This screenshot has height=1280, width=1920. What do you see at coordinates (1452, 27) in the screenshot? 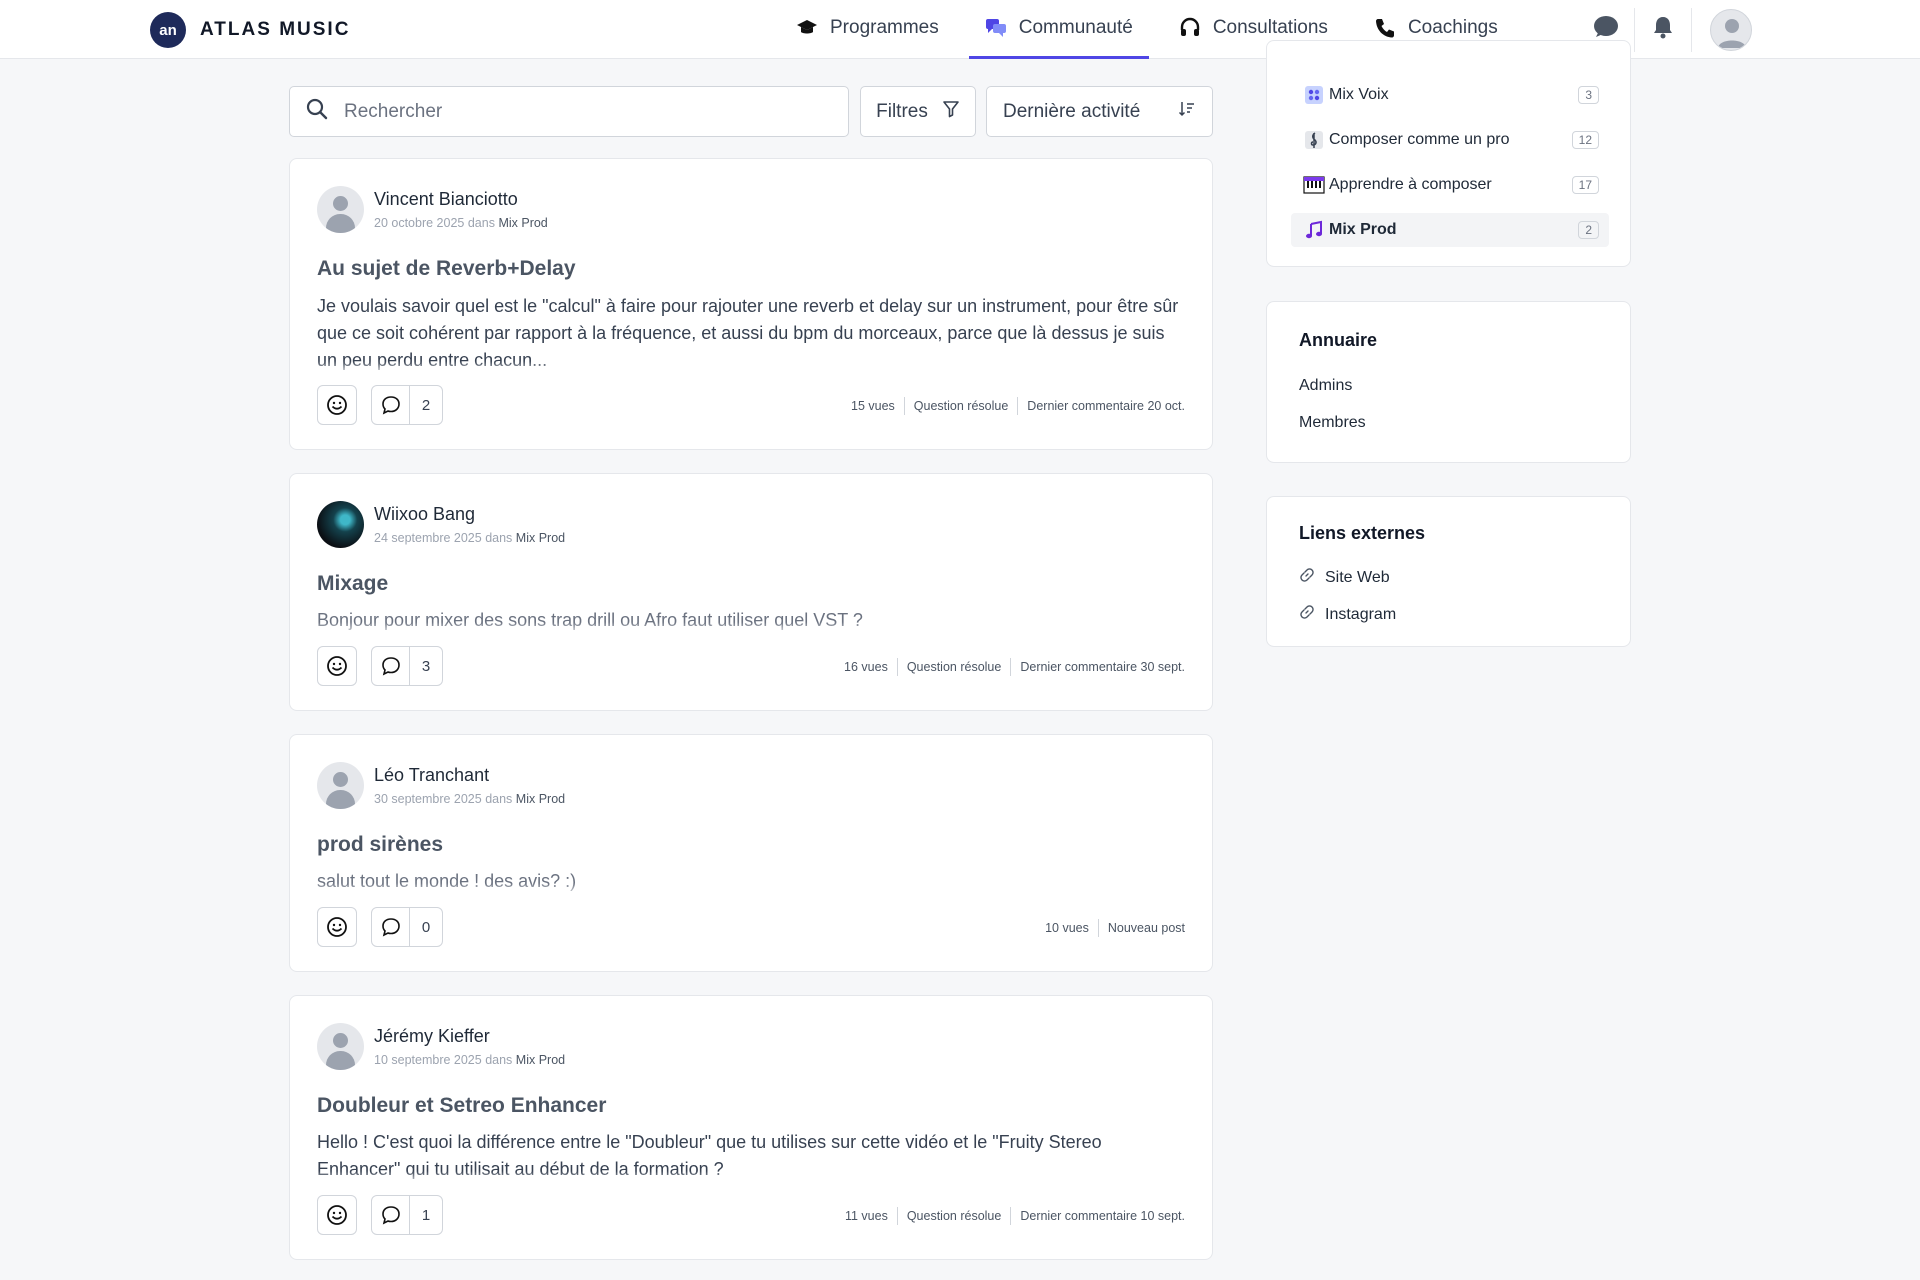
I see `nav-coachings-label: Coachings` at bounding box center [1452, 27].